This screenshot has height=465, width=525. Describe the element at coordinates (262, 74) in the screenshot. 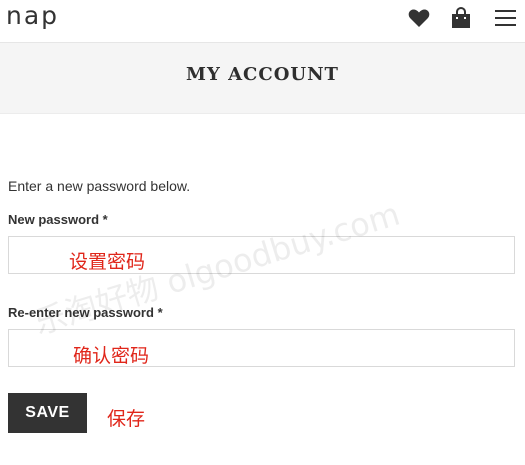

I see `page-title: MY ACCOUNT` at that location.